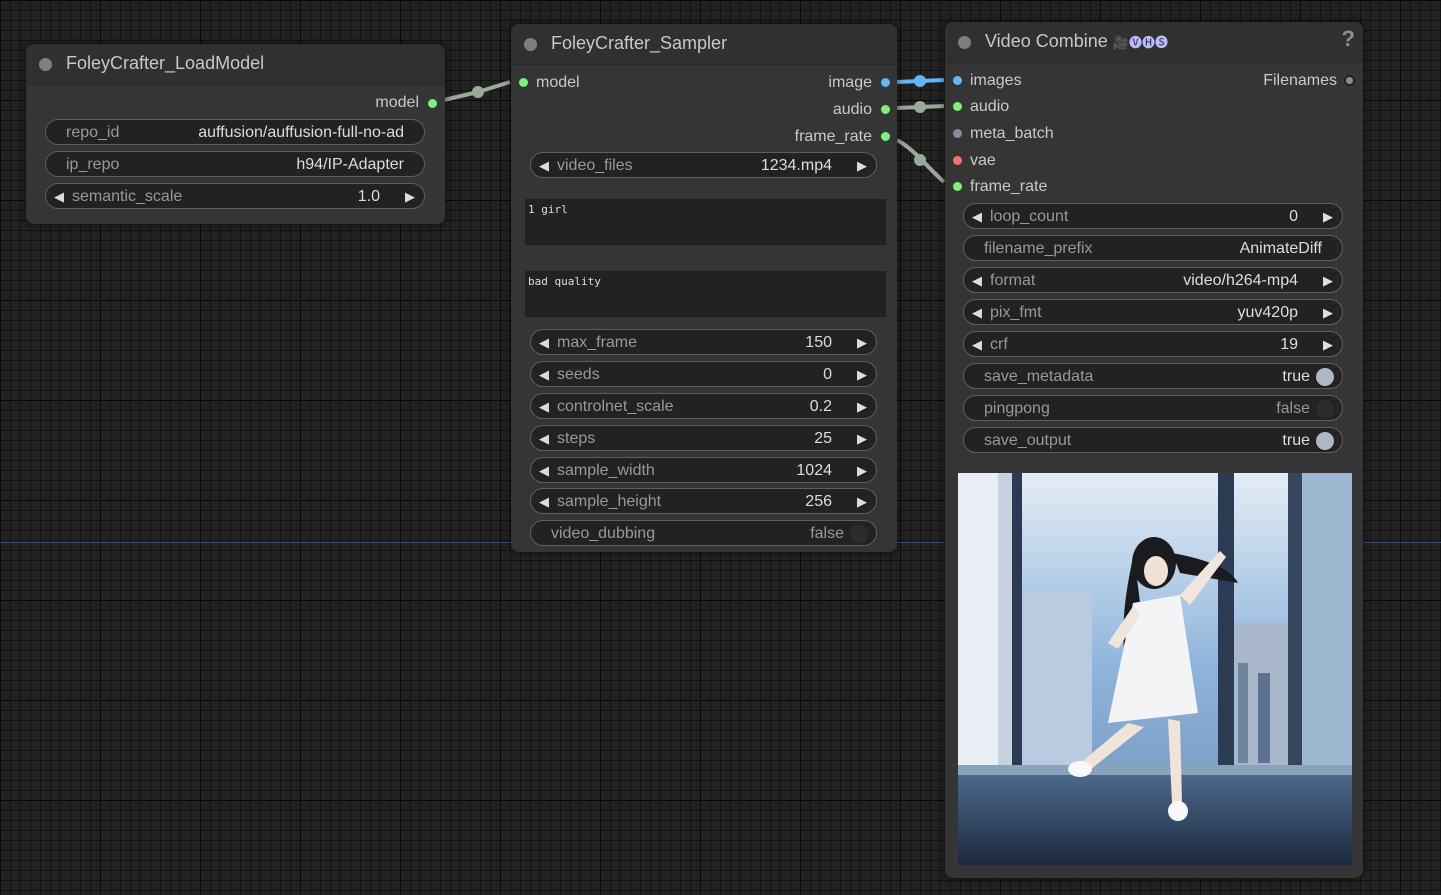  I want to click on input-slot-audio, so click(957, 106).